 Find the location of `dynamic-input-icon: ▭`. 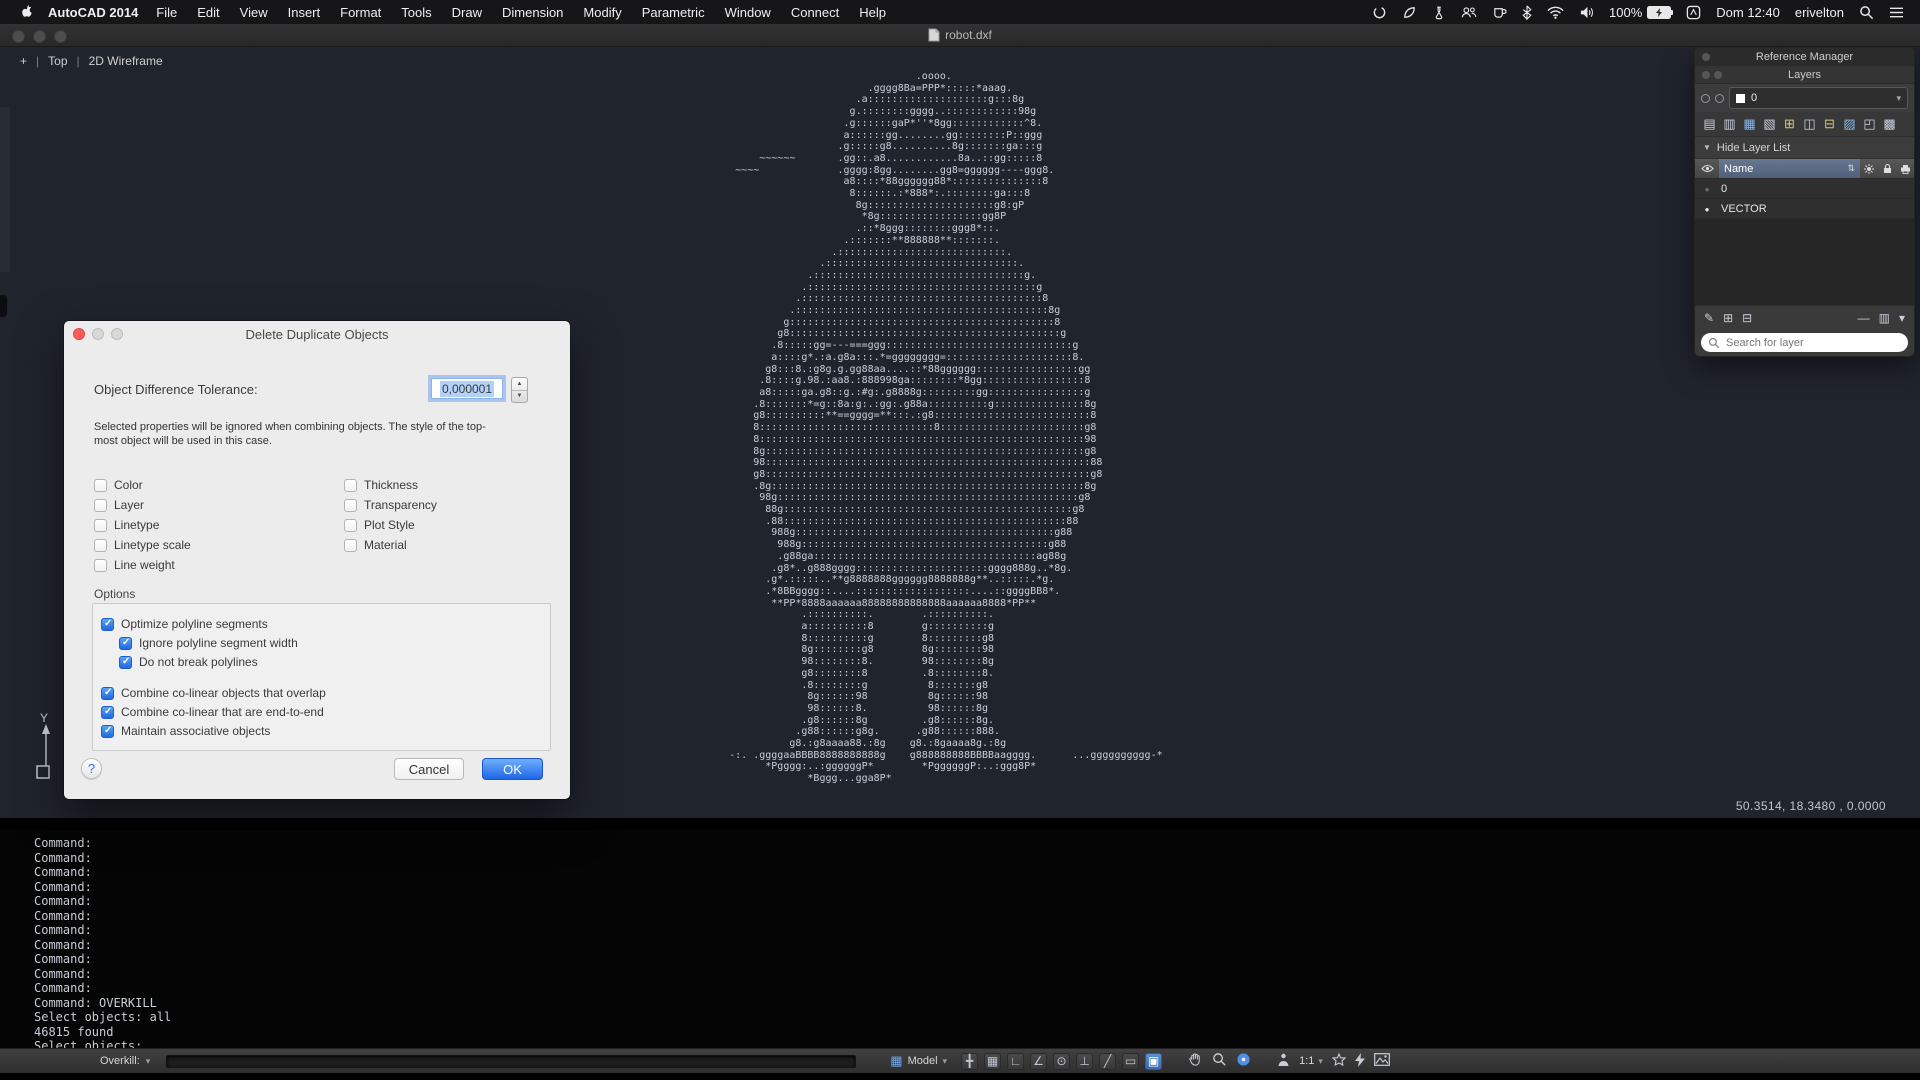

dynamic-input-icon: ▭ is located at coordinates (1131, 1061).